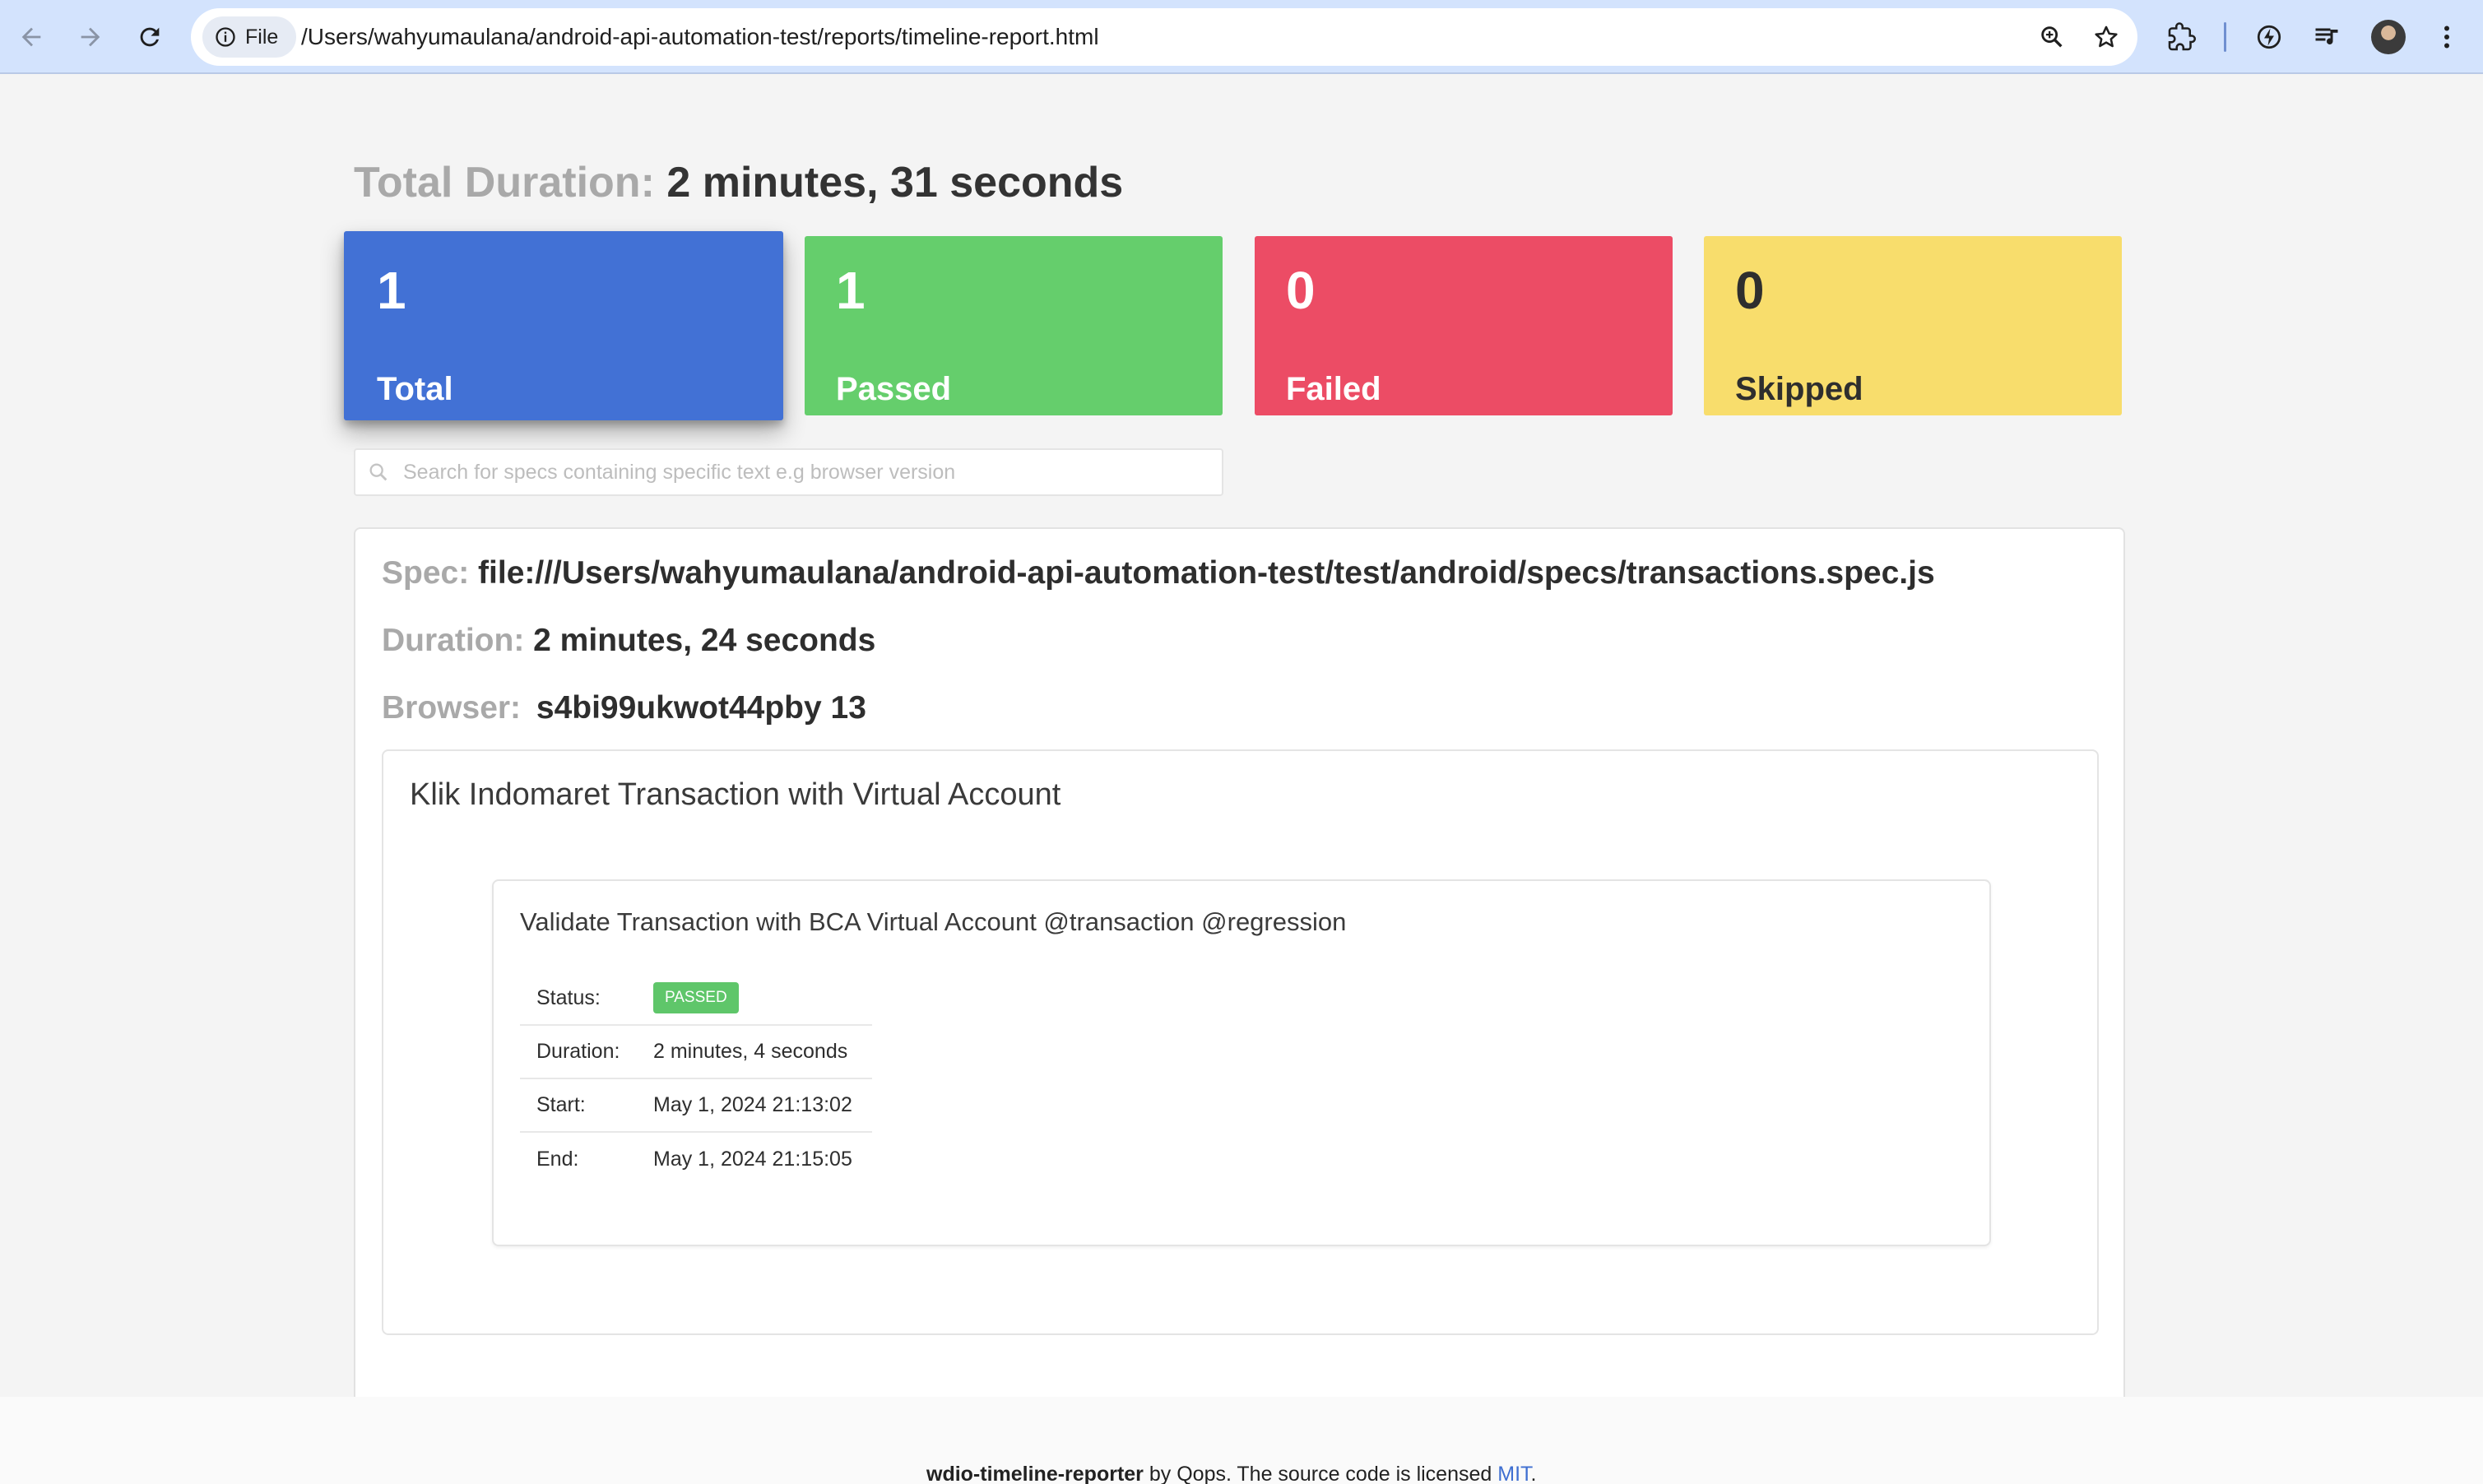  What do you see at coordinates (851, 290) in the screenshot?
I see `passed-count: 1` at bounding box center [851, 290].